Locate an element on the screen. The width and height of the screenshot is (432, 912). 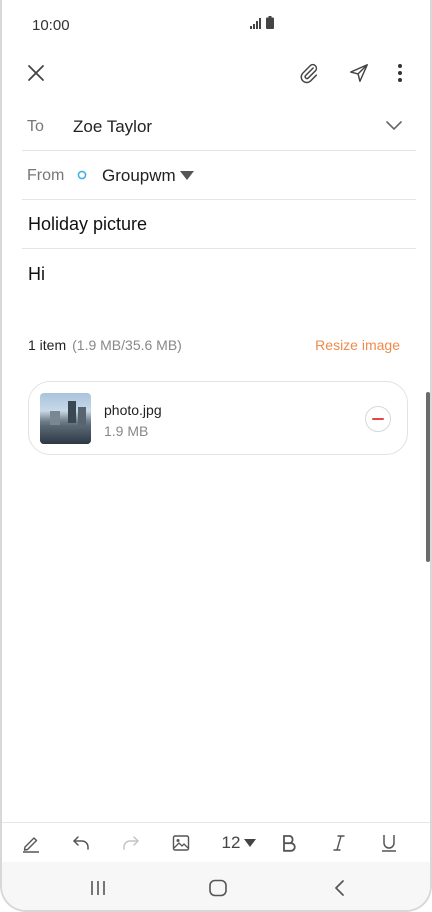
recent-apps-icon is located at coordinates (98, 888).